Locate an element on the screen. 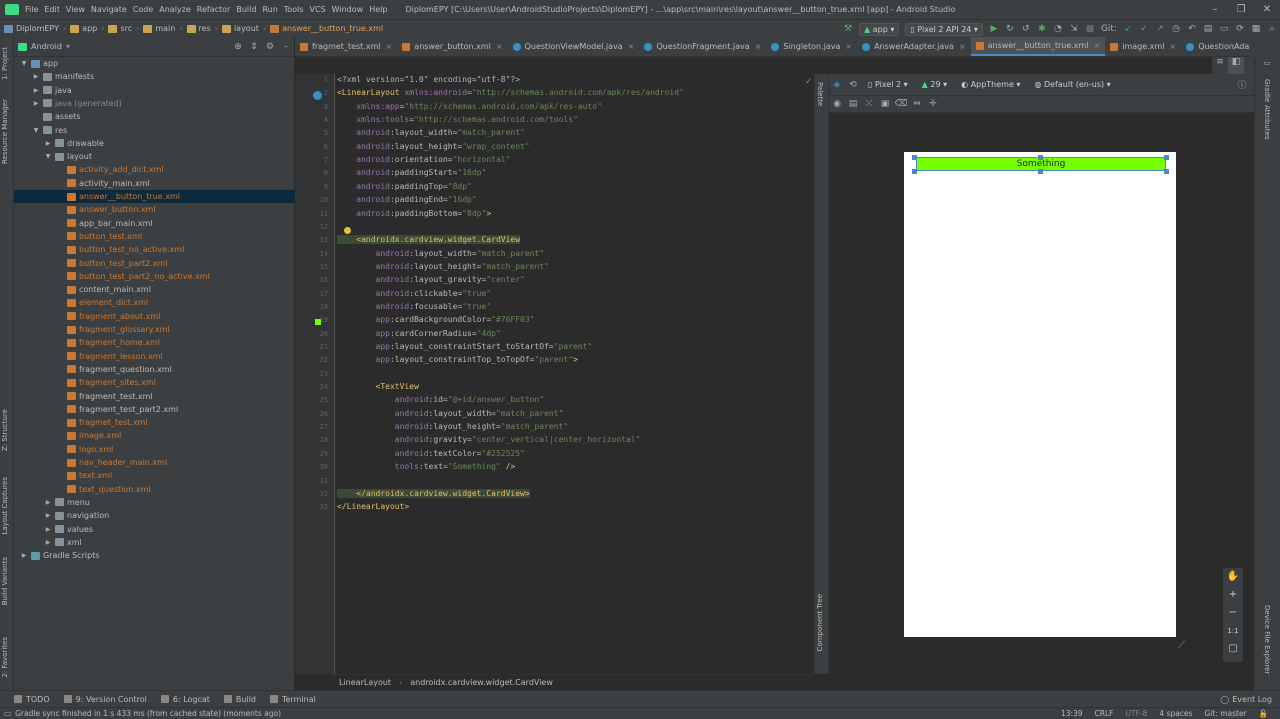 This screenshot has width=1280, height=719. code-line: android:paddingStart="16dp" is located at coordinates (411, 172).